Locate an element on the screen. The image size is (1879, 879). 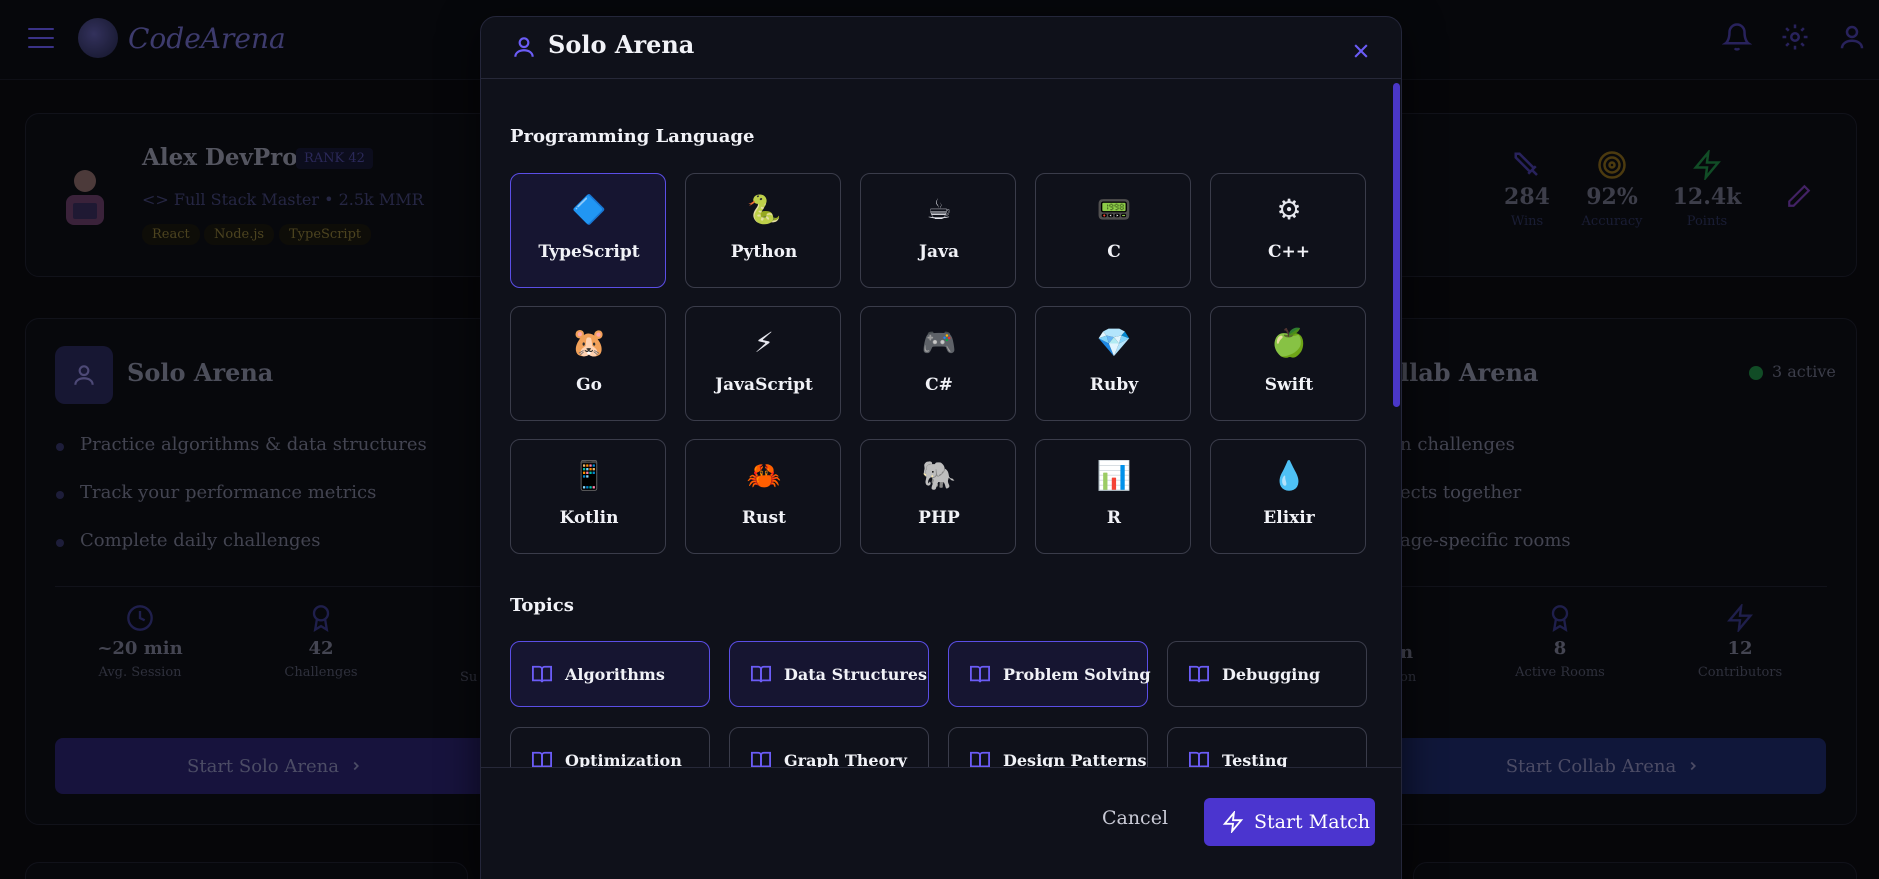
language-icon: 🦀 is located at coordinates (764, 475).